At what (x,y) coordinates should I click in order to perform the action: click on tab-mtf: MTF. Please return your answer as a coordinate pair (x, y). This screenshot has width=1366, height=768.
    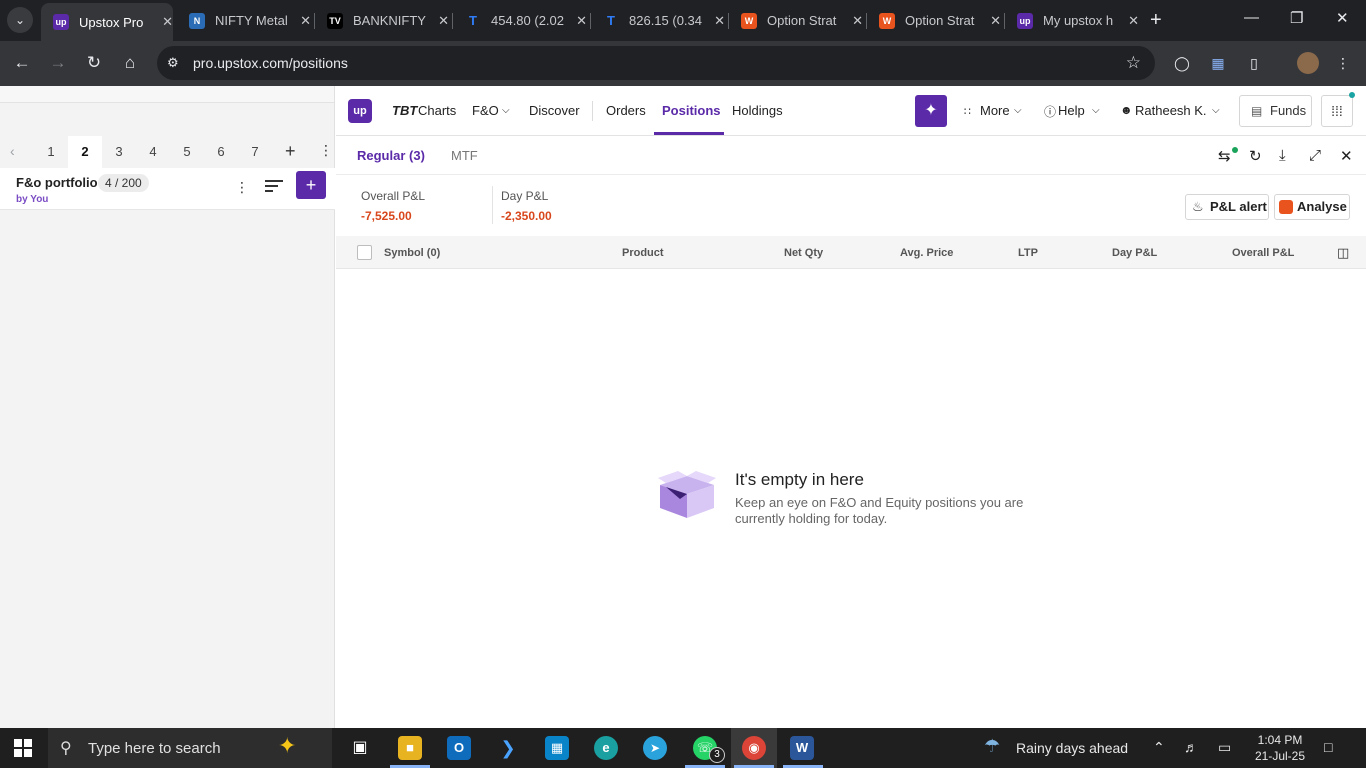
    Looking at the image, I should click on (464, 155).